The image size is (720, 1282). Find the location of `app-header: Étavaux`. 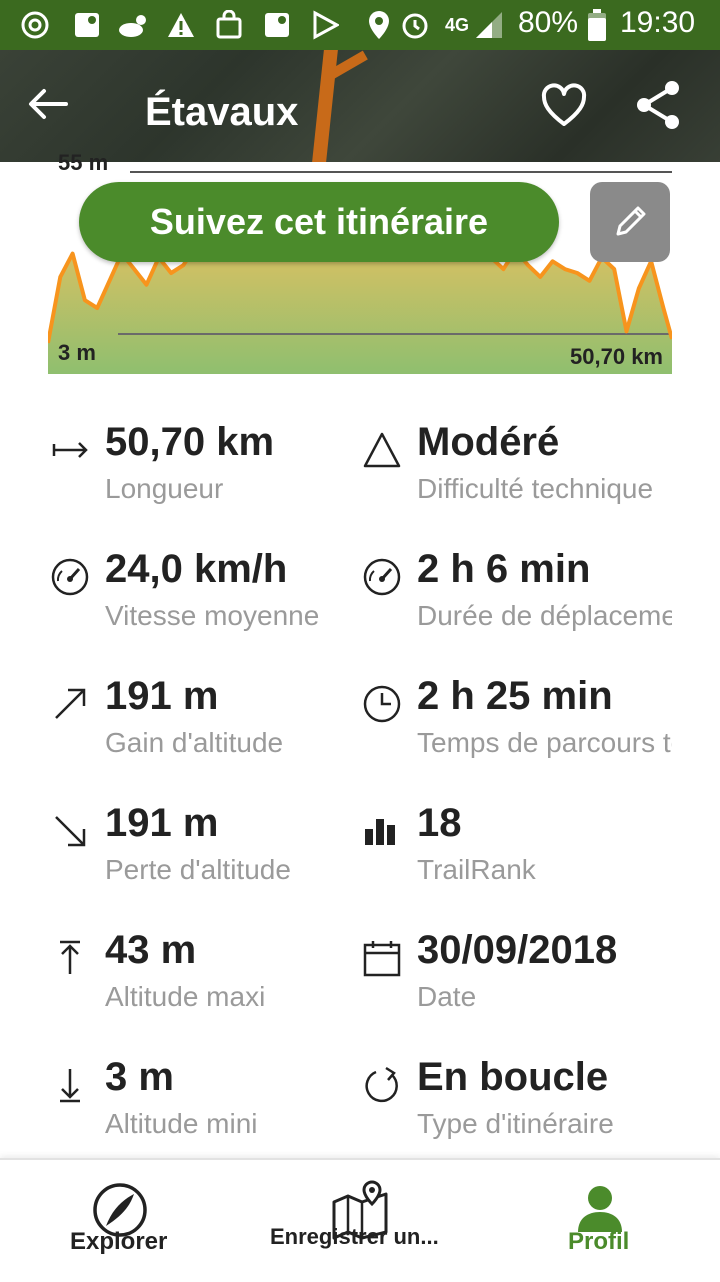

app-header: Étavaux is located at coordinates (360, 106).